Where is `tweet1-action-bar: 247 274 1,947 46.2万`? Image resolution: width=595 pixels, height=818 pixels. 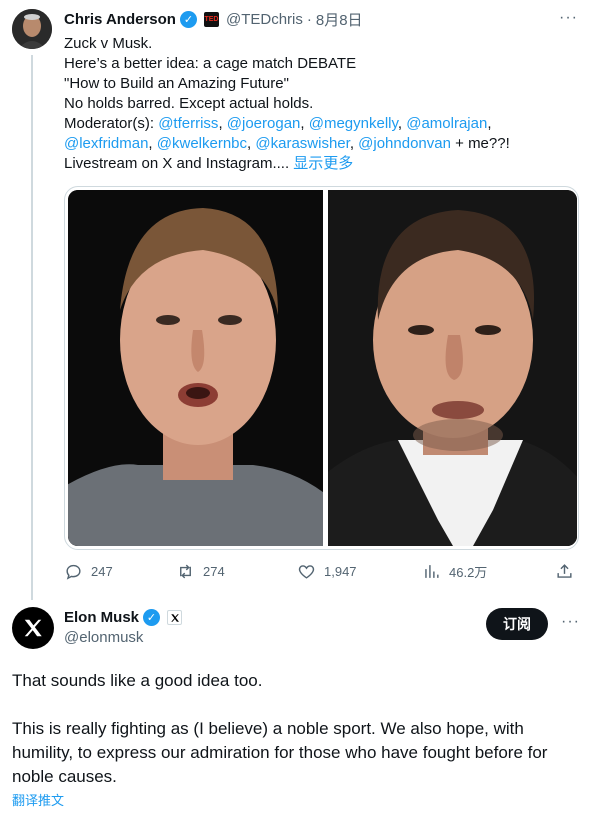 tweet1-action-bar: 247 274 1,947 46.2万 is located at coordinates (324, 574).